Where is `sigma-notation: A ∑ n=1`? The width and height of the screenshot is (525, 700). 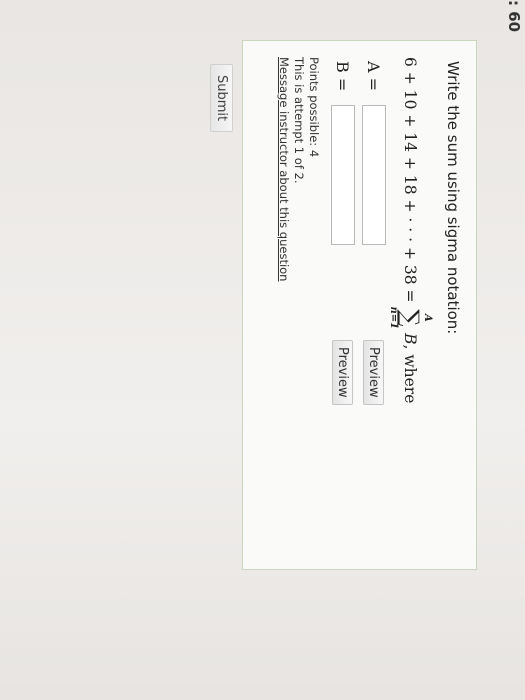 sigma-notation: A ∑ n=1 is located at coordinates (410, 318).